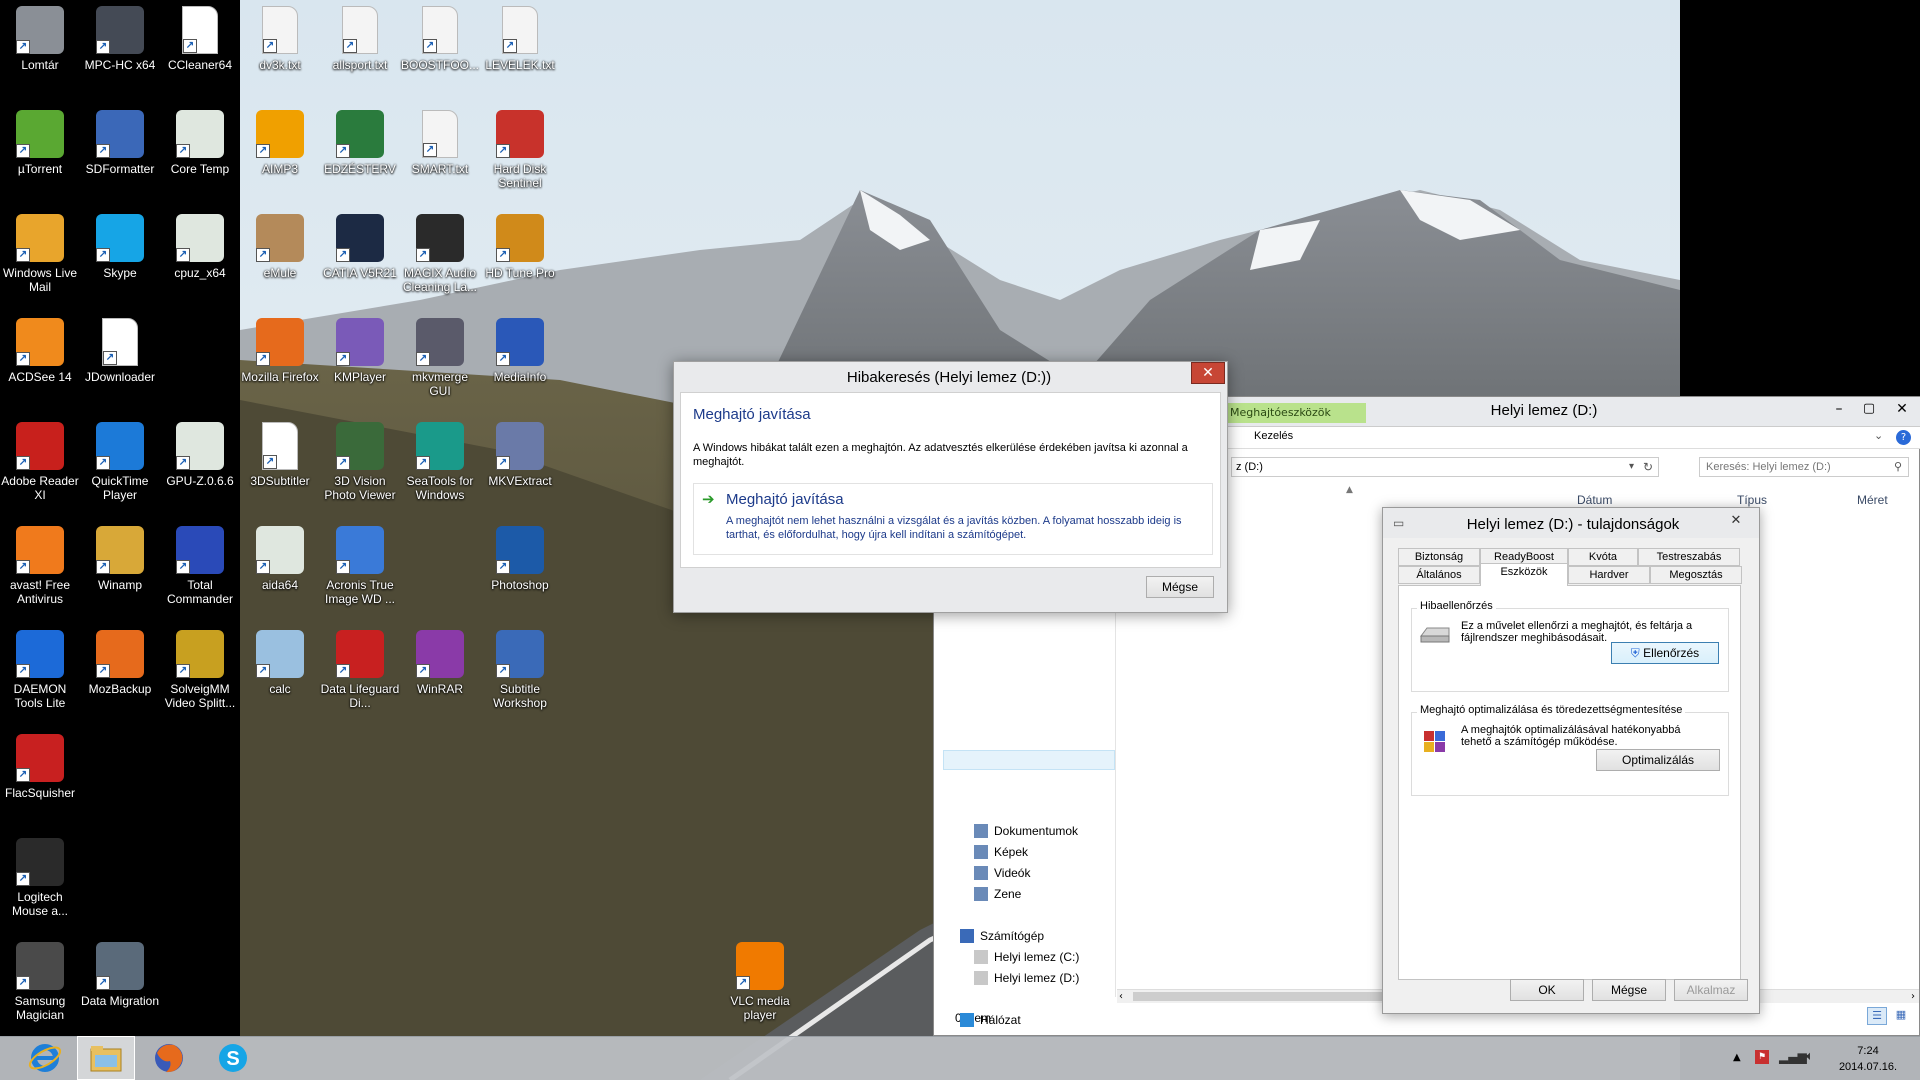 The image size is (1920, 1080). I want to click on address-bar: z (D:) ▾ ↻, so click(1445, 467).